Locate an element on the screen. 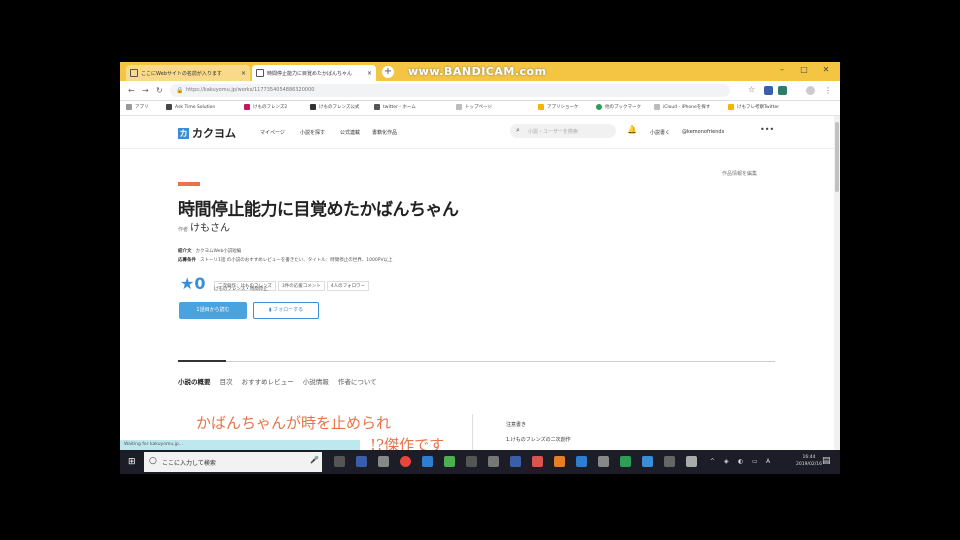 This screenshot has height=540, width=960. nav-mypage: マイページ is located at coordinates (272, 132).